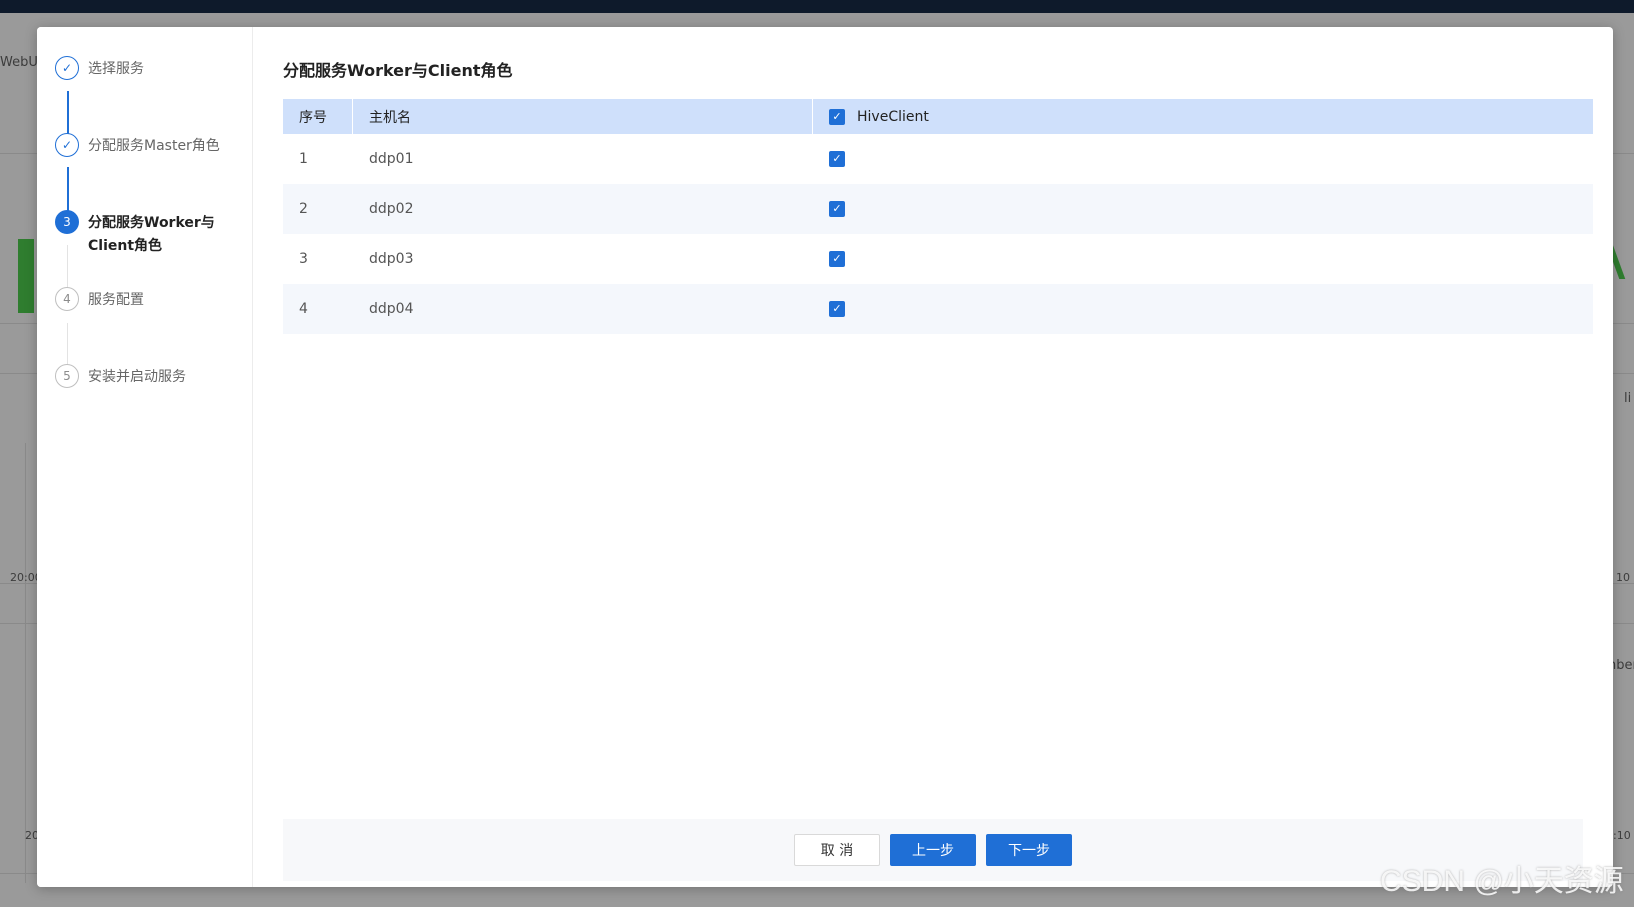 The image size is (1634, 907). I want to click on next-step-button: 下一步, so click(1029, 850).